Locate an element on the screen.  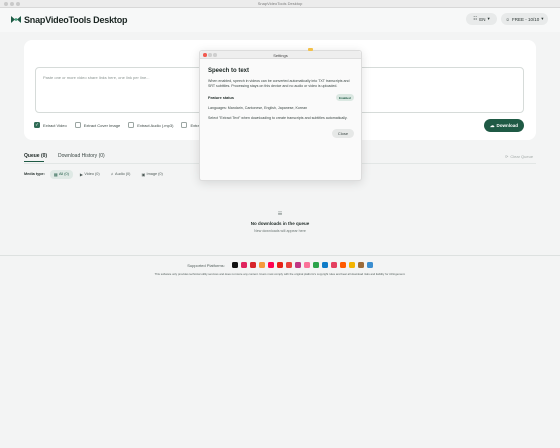
plan-label: FREE - 10/10 is located at coordinates (526, 19).